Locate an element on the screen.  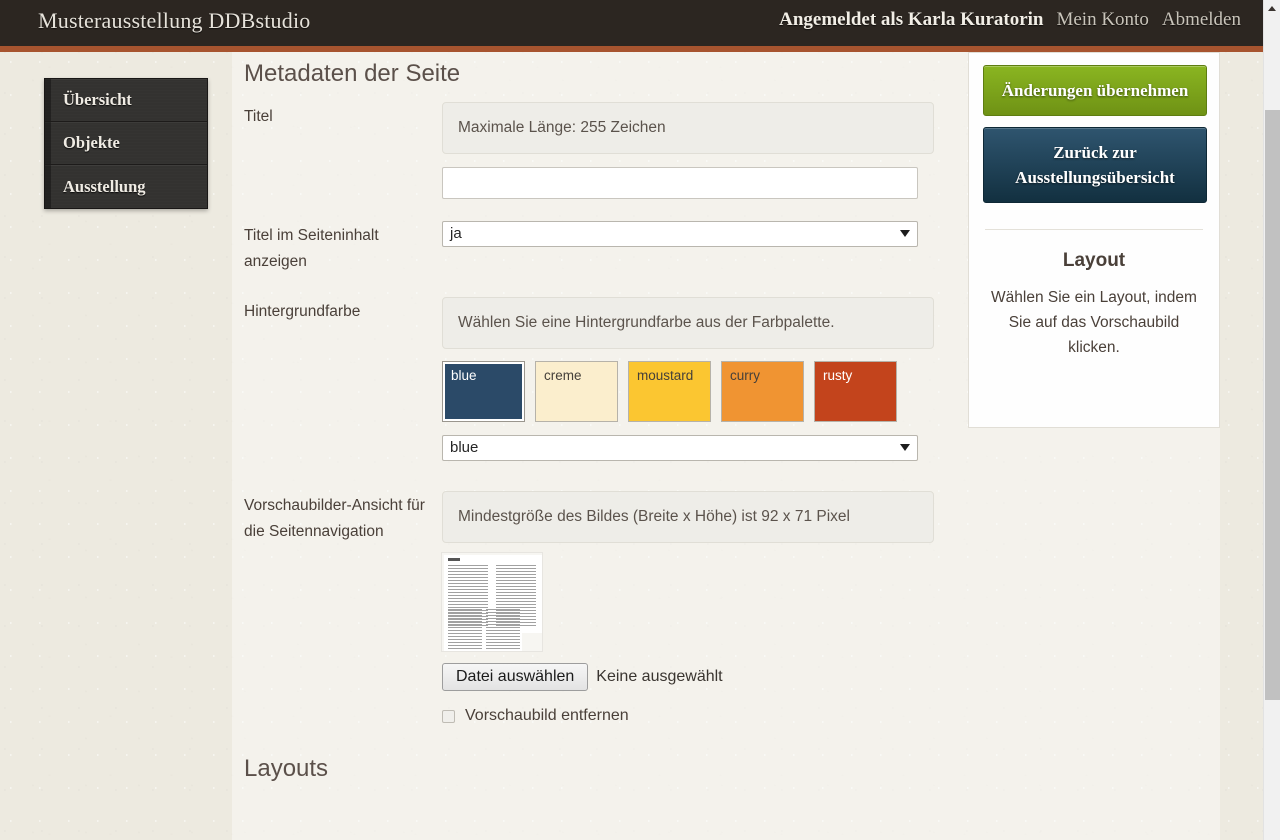
site-brand-title: Musterausstellung DDBstudio is located at coordinates (174, 20).